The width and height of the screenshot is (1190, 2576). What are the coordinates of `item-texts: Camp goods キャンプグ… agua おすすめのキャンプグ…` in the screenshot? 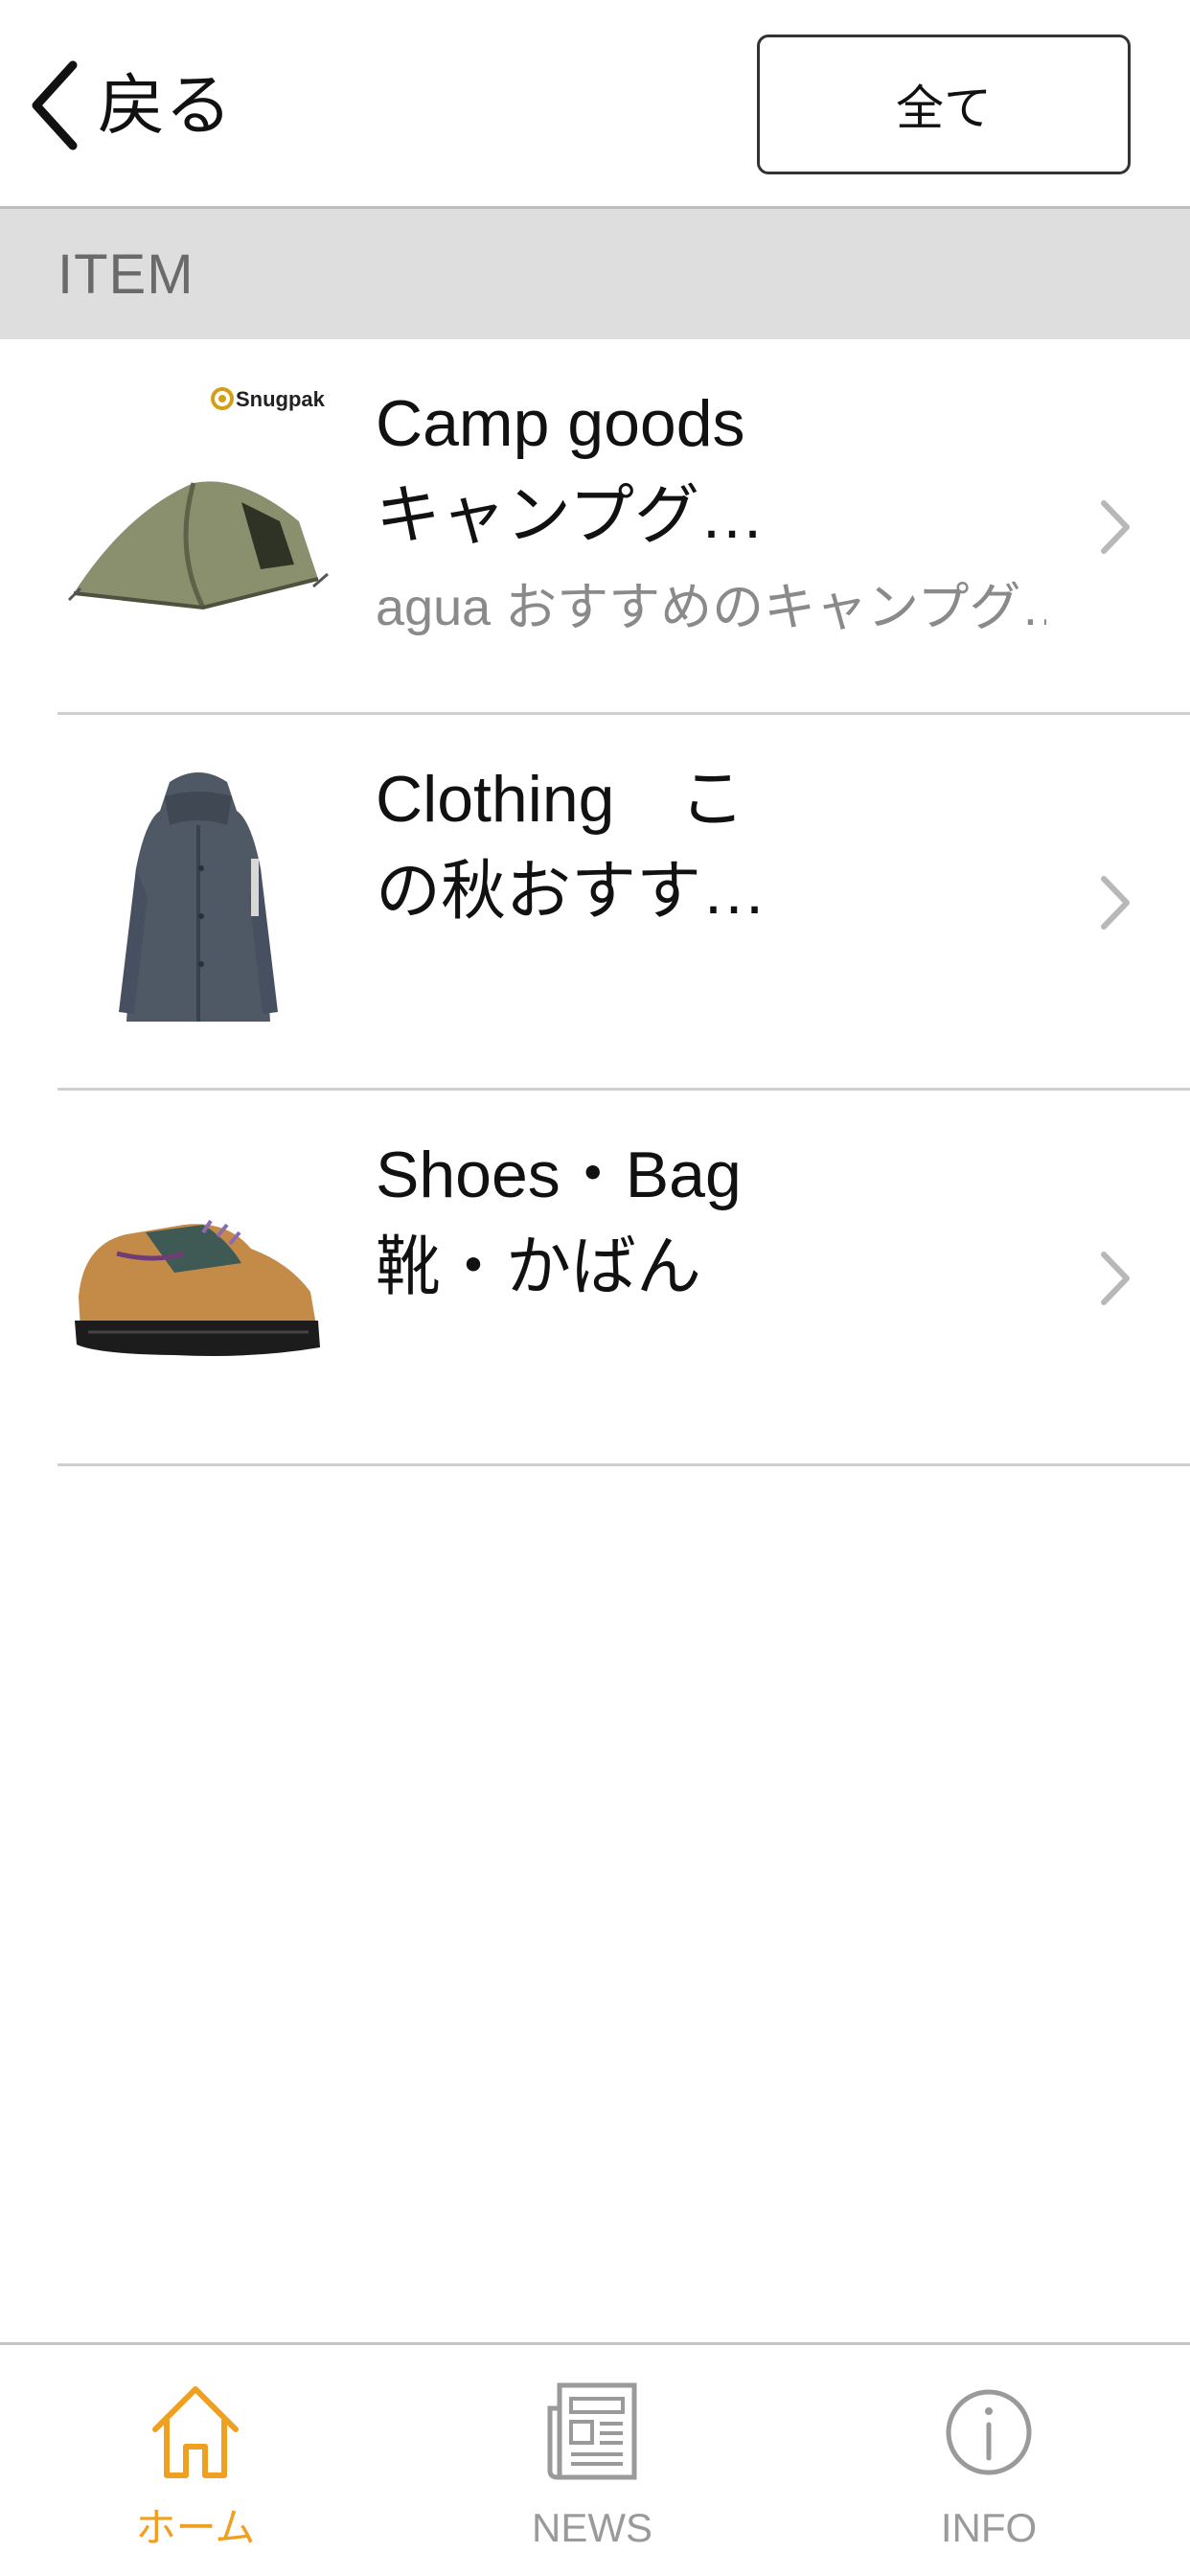 It's located at (711, 516).